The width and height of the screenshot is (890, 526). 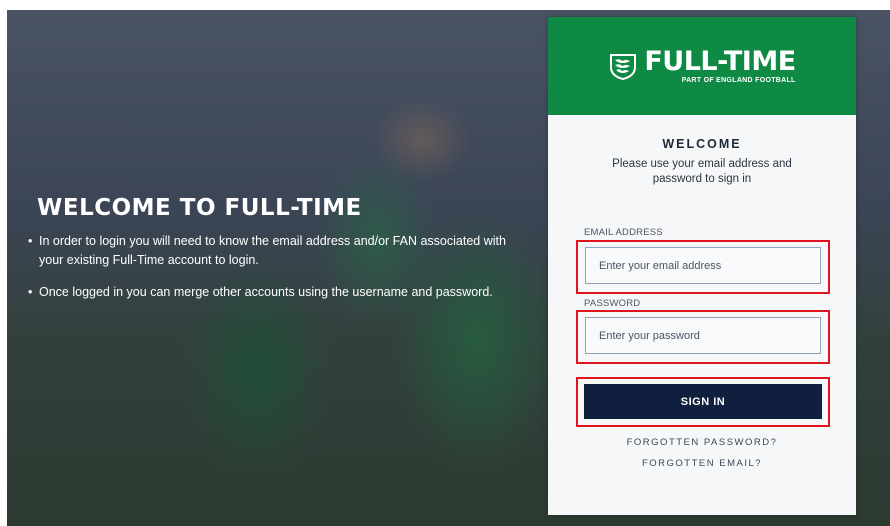 I want to click on sign-in-button: SIGN IN, so click(x=703, y=401).